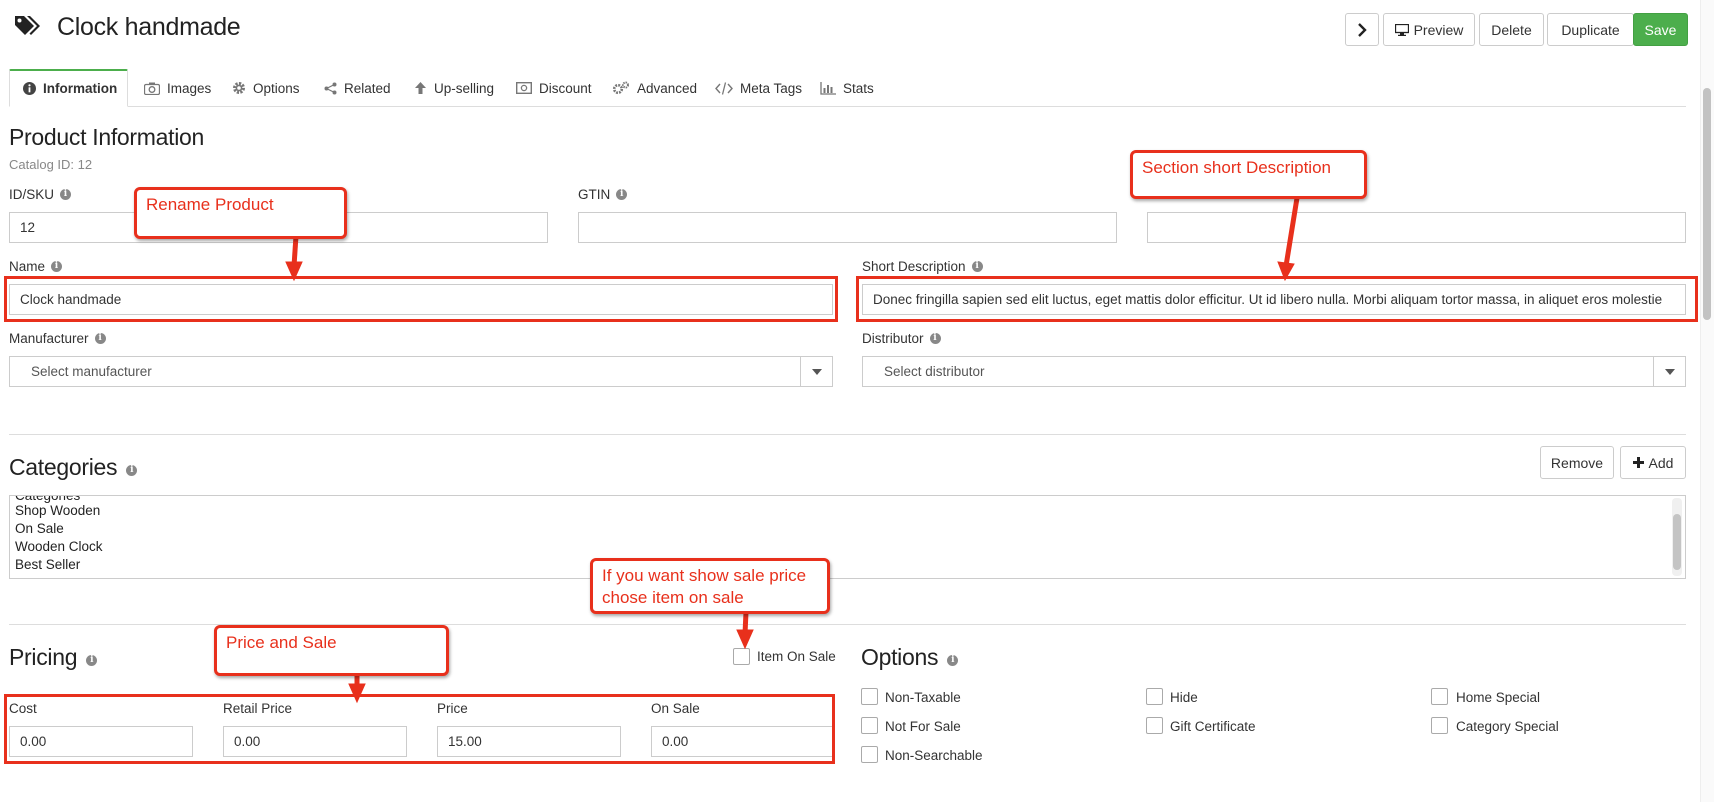 The width and height of the screenshot is (1714, 802). I want to click on product-information-title: Product Information, so click(107, 137).